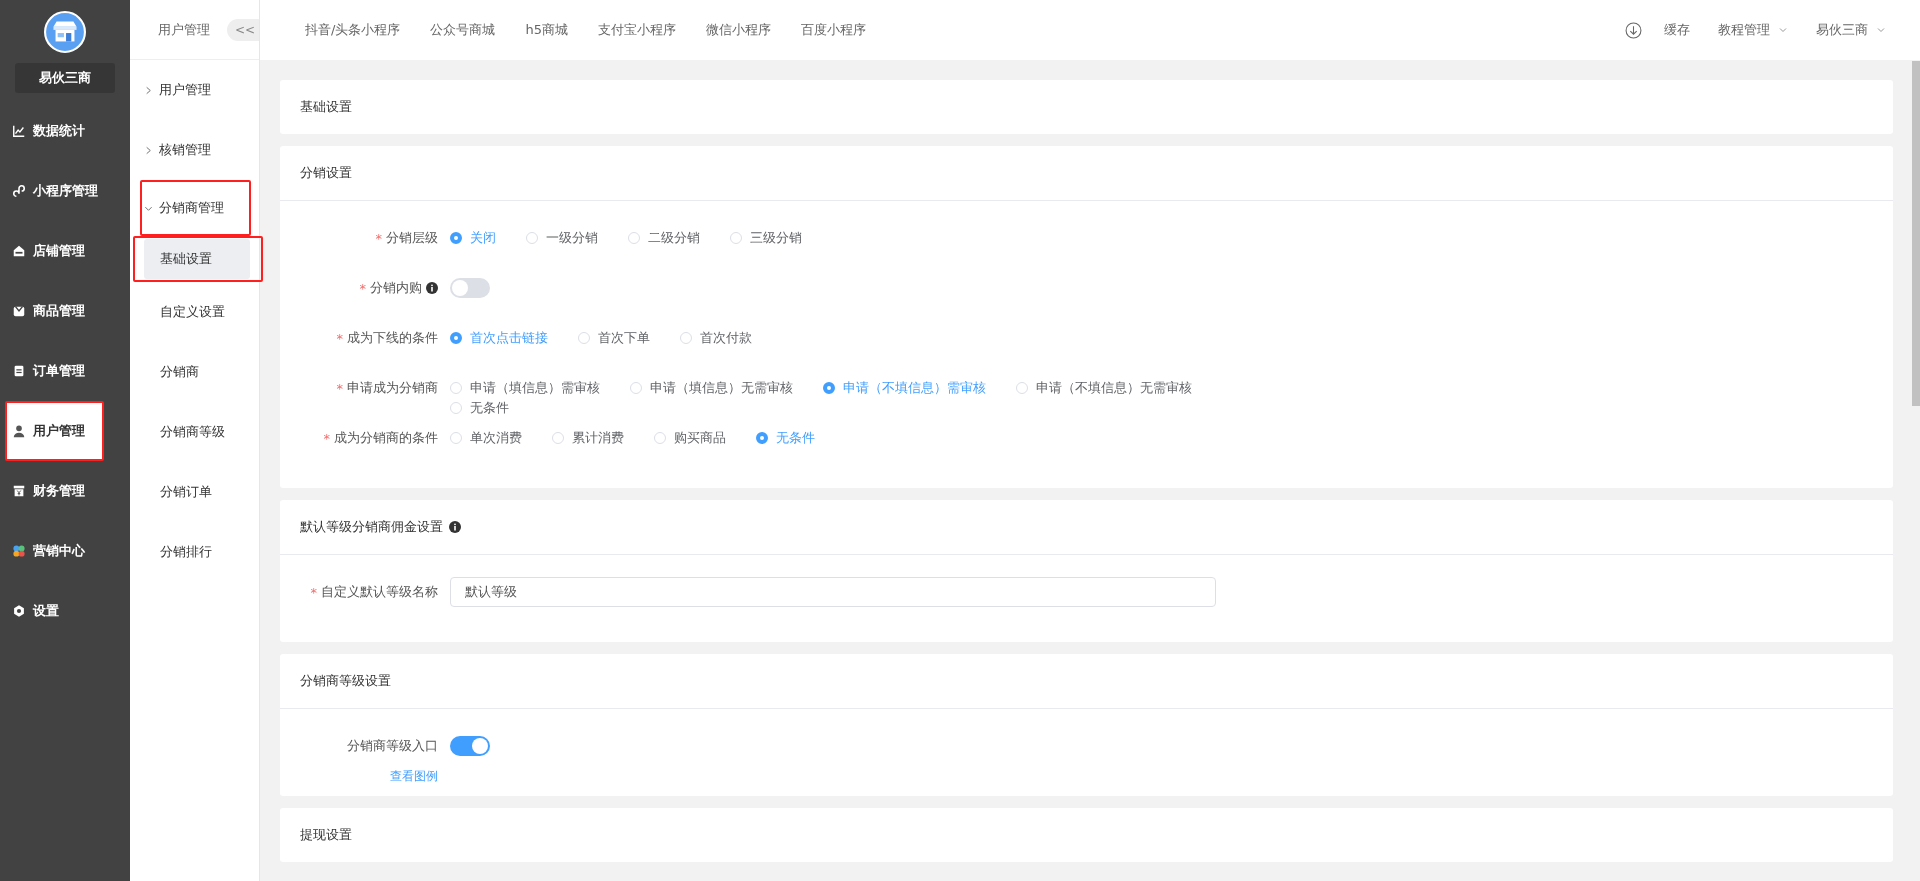 This screenshot has height=881, width=1920. What do you see at coordinates (19, 551) in the screenshot?
I see `four-petal-icon` at bounding box center [19, 551].